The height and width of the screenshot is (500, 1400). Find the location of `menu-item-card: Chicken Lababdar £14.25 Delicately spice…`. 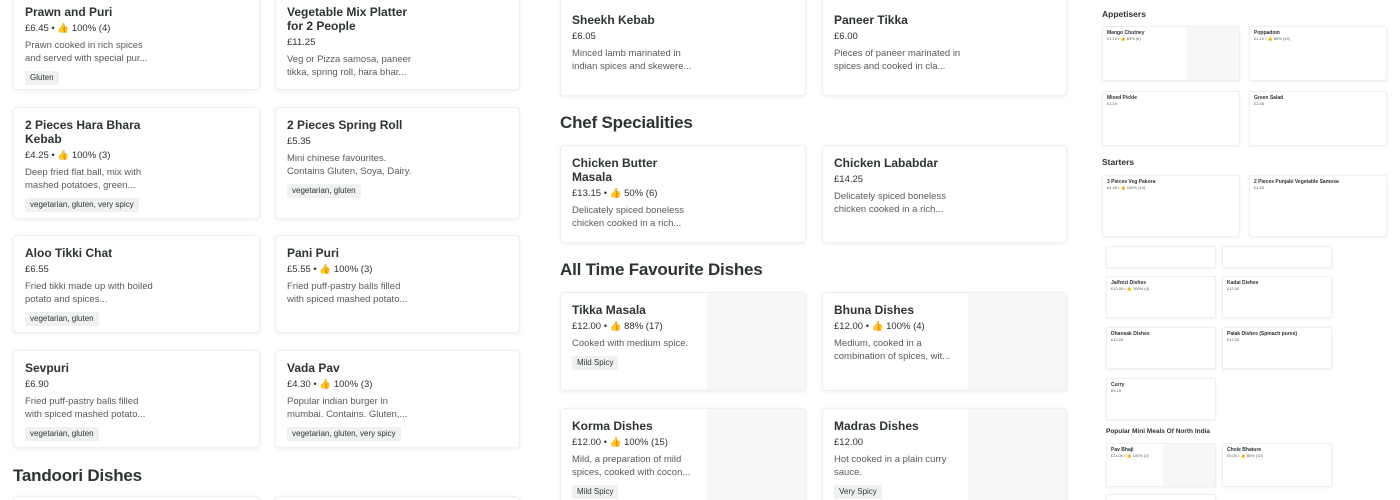

menu-item-card: Chicken Lababdar £14.25 Delicately spice… is located at coordinates (944, 194).